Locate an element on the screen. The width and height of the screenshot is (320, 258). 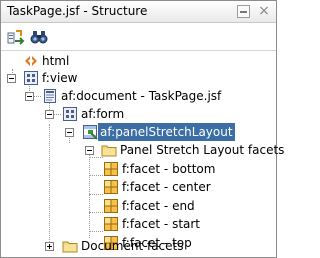
tree-node-af-panelstretchlayout: af:panelStretchLayout is located at coordinates (138, 132).